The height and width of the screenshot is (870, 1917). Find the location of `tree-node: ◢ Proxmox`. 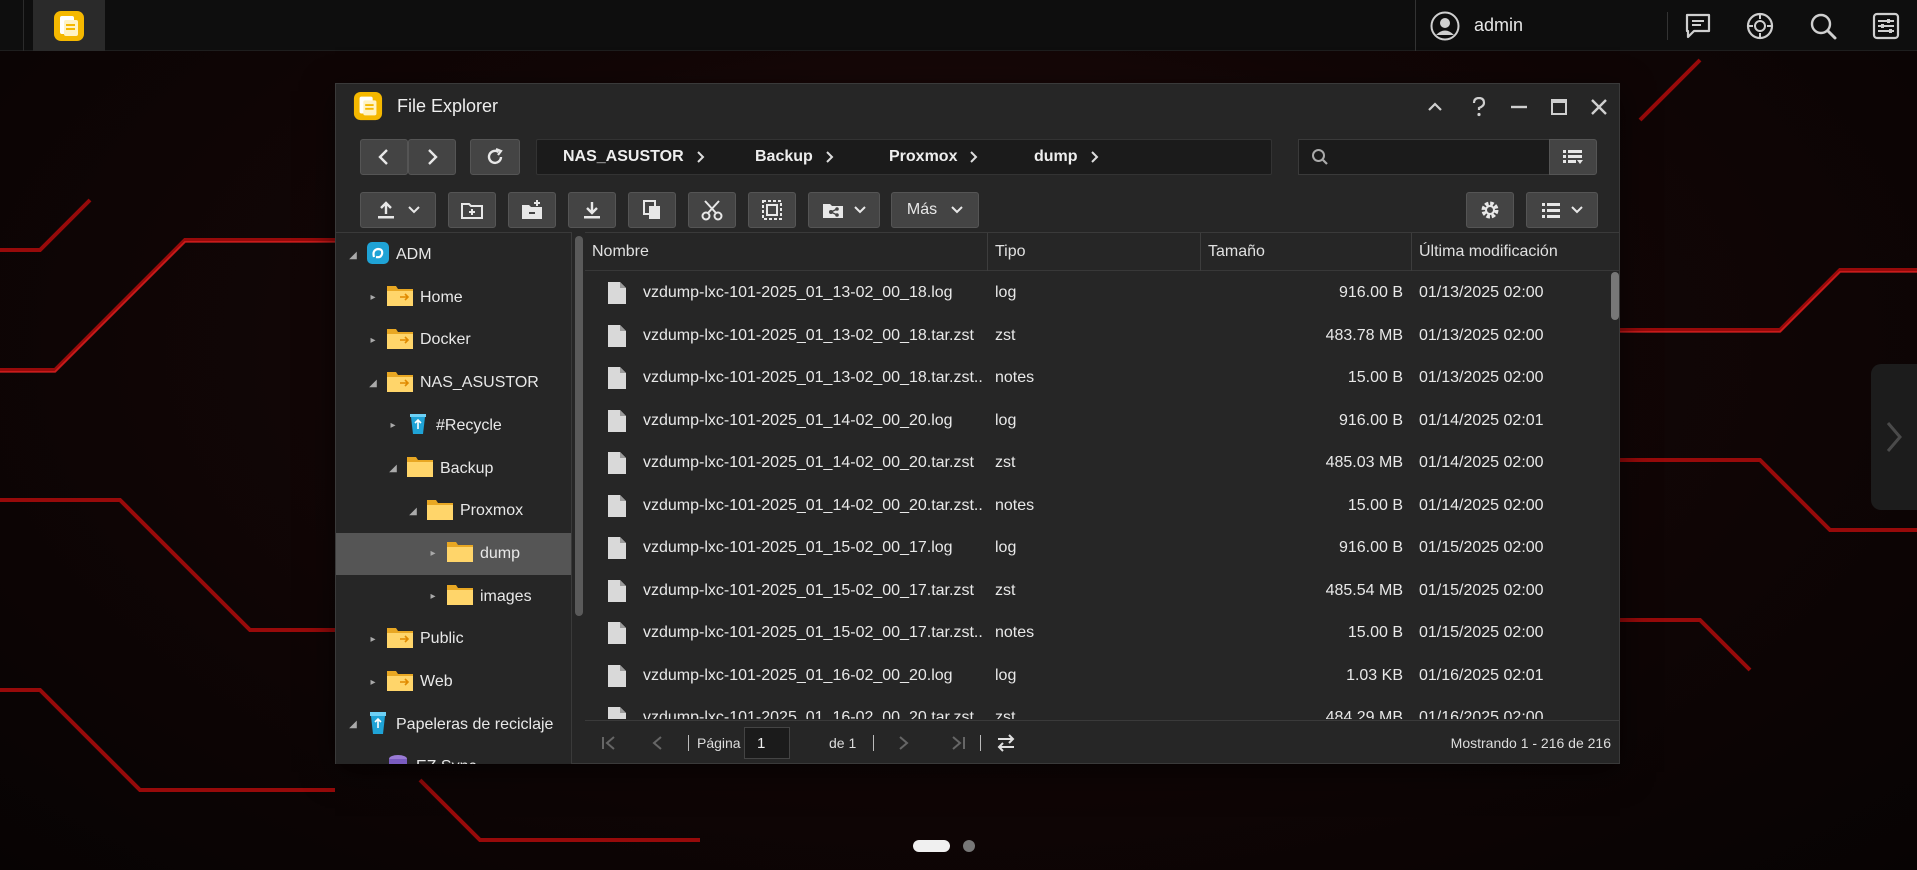

tree-node: ◢ Proxmox is located at coordinates (453, 511).